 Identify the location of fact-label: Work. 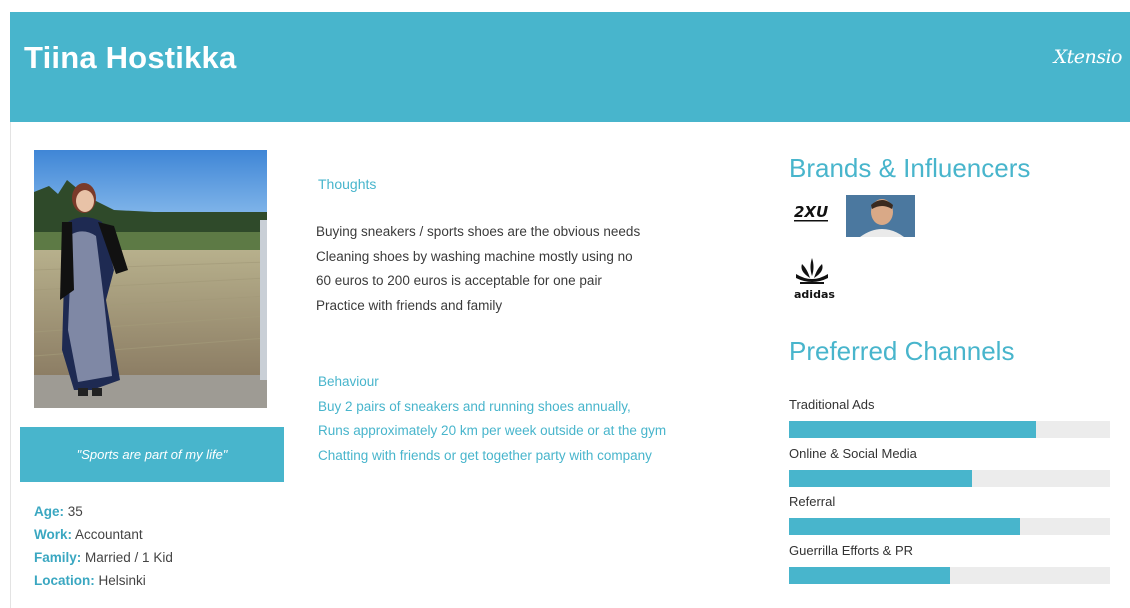
(51, 534).